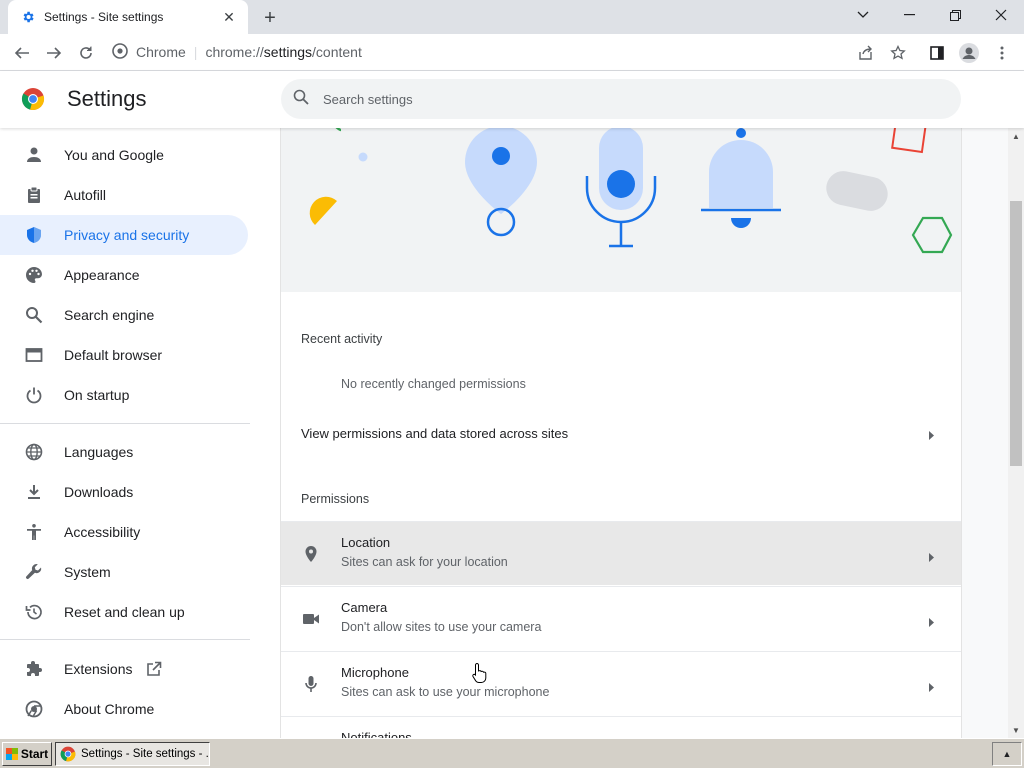 The image size is (1024, 768). I want to click on browser-icon, so click(34, 355).